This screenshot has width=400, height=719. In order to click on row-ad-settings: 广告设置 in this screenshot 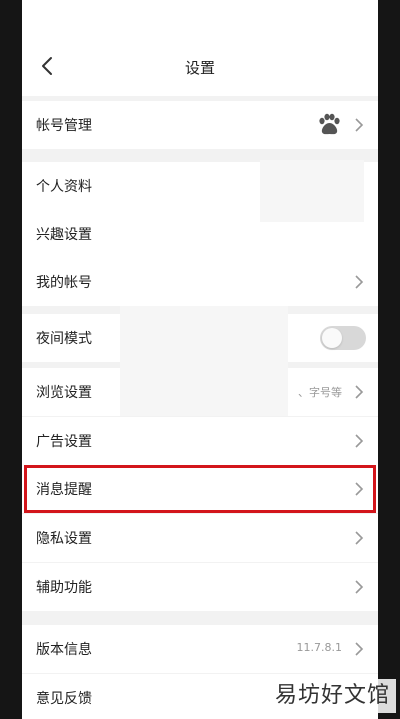, I will do `click(200, 441)`.